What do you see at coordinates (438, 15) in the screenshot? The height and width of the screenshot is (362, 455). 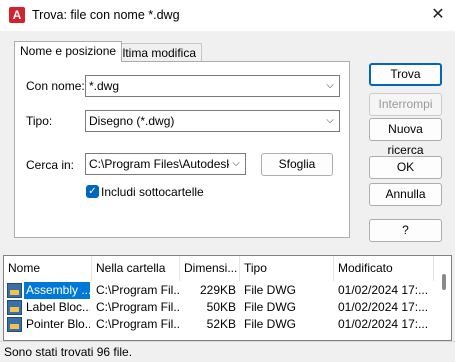 I see `close-icon: ✕` at bounding box center [438, 15].